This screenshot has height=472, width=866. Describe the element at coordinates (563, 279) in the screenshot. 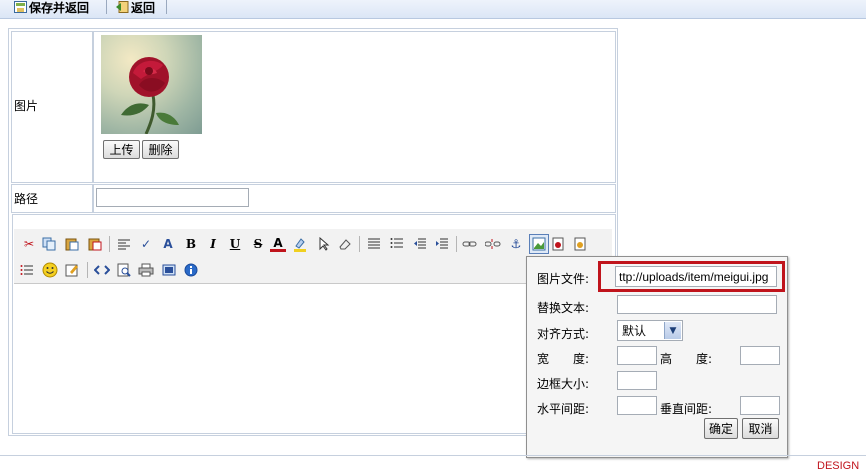

I see `image-file-label: 图片文件:` at that location.